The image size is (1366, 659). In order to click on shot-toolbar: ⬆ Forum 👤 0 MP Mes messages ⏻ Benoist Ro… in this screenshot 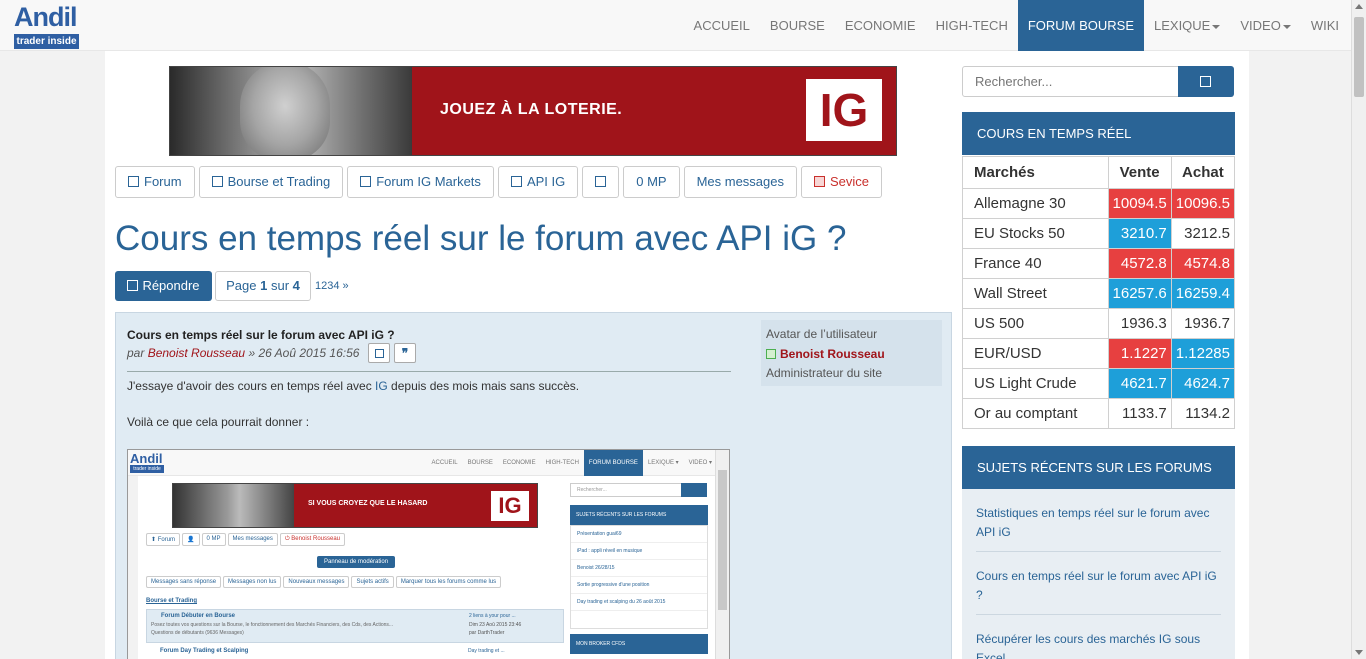, I will do `click(246, 539)`.